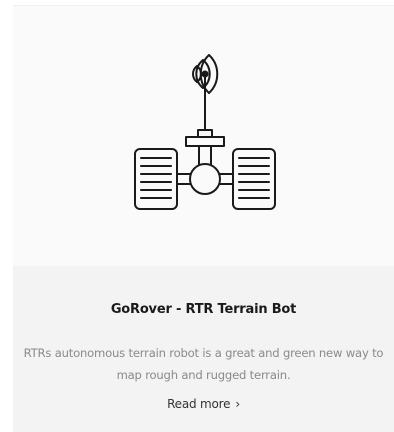 The image size is (394, 432). I want to click on read-more-label: Read more, so click(199, 404).